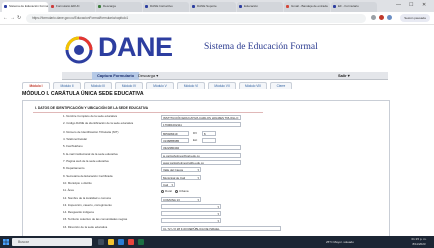 The height and width of the screenshot is (248, 434). What do you see at coordinates (201, 162) in the screenshot?
I see `field-input: www.carlosholmestrujillo.edu.co` at bounding box center [201, 162].